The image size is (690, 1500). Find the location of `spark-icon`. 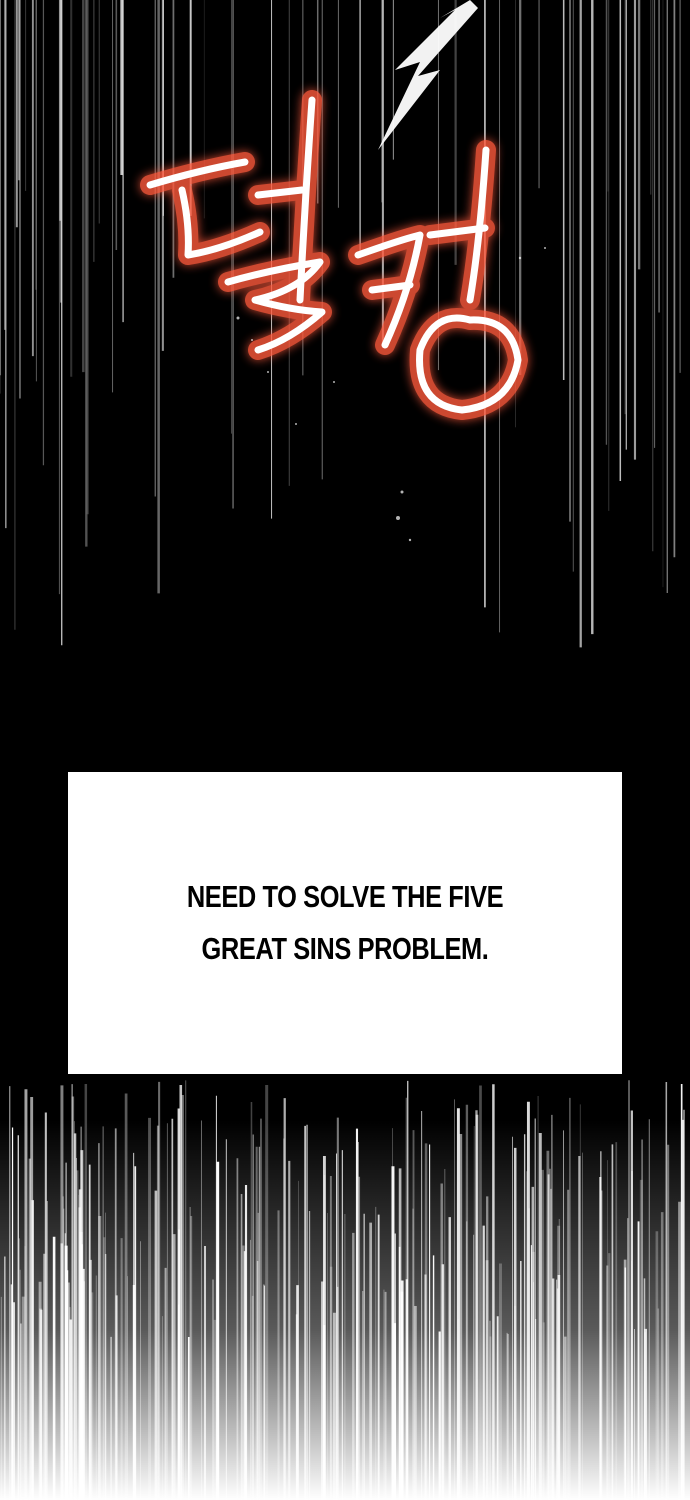

spark-icon is located at coordinates (428, 75).